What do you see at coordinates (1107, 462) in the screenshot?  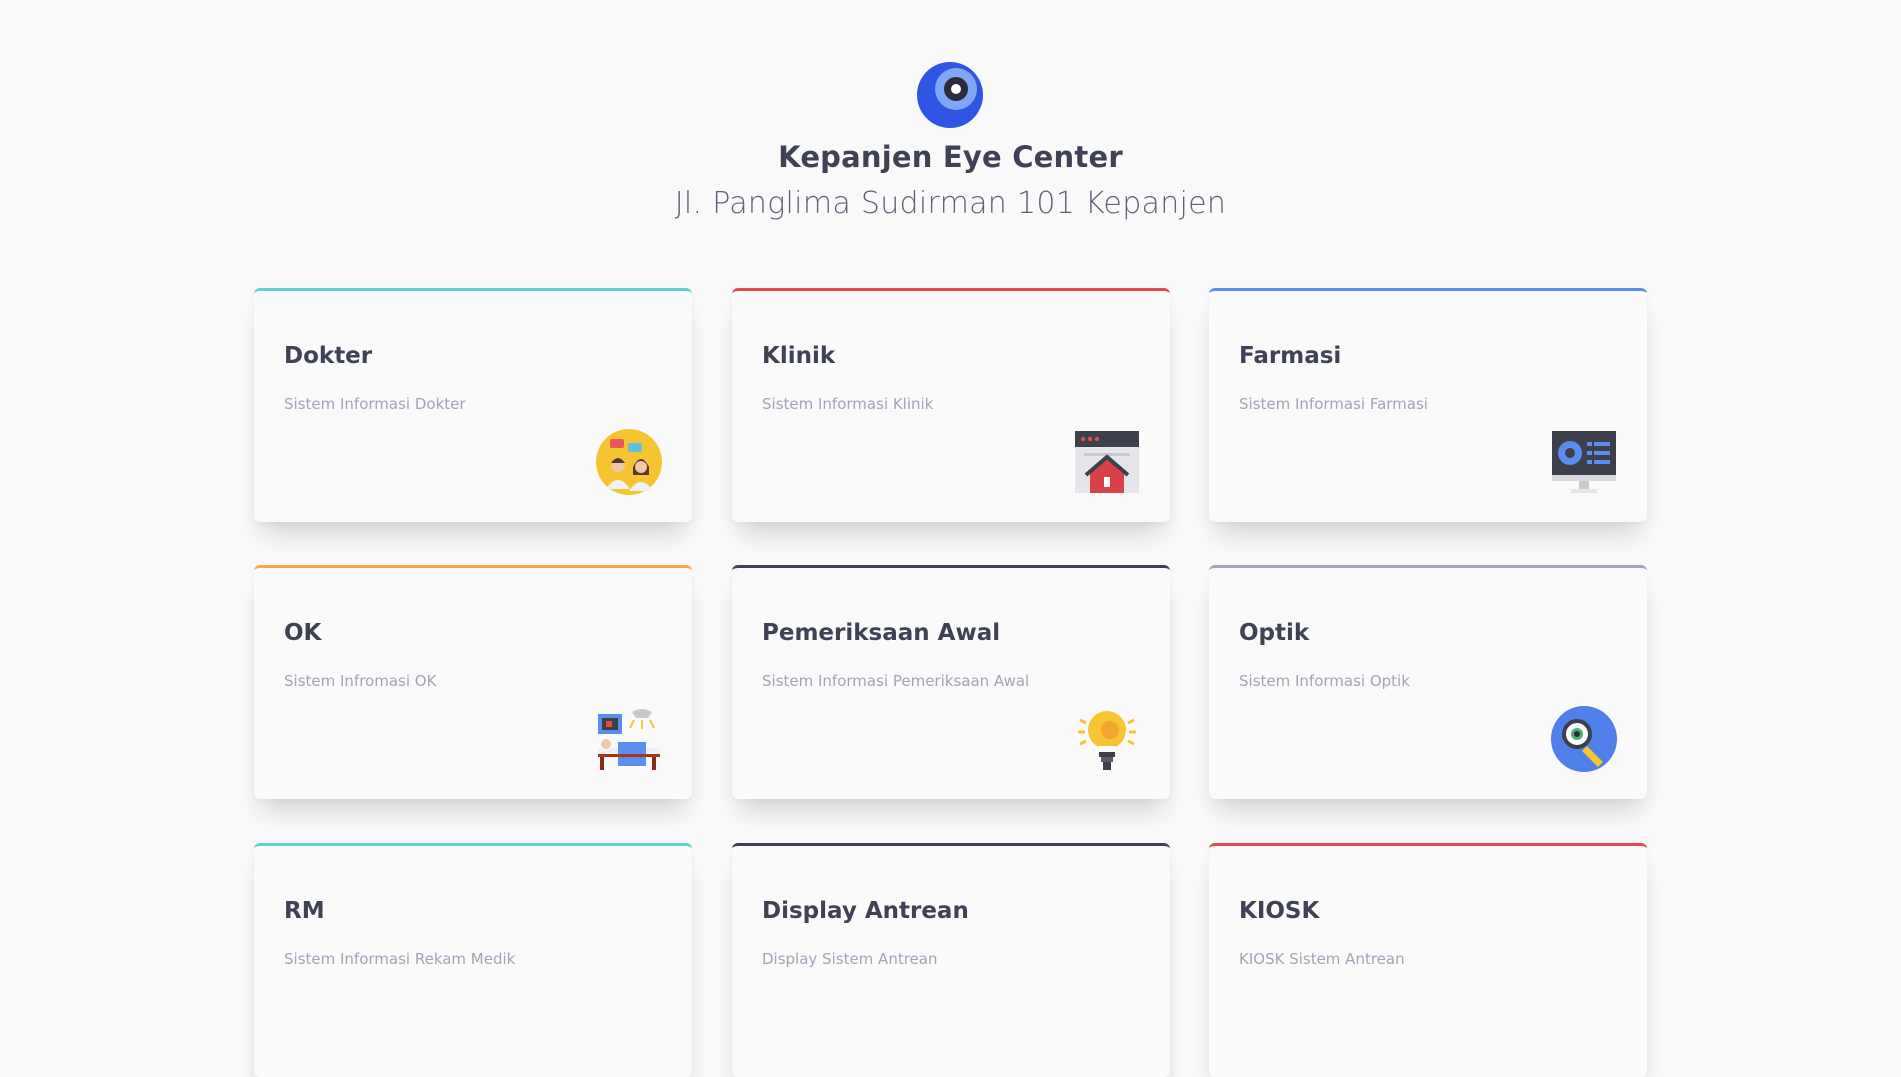 I see `clinic-web-icon` at bounding box center [1107, 462].